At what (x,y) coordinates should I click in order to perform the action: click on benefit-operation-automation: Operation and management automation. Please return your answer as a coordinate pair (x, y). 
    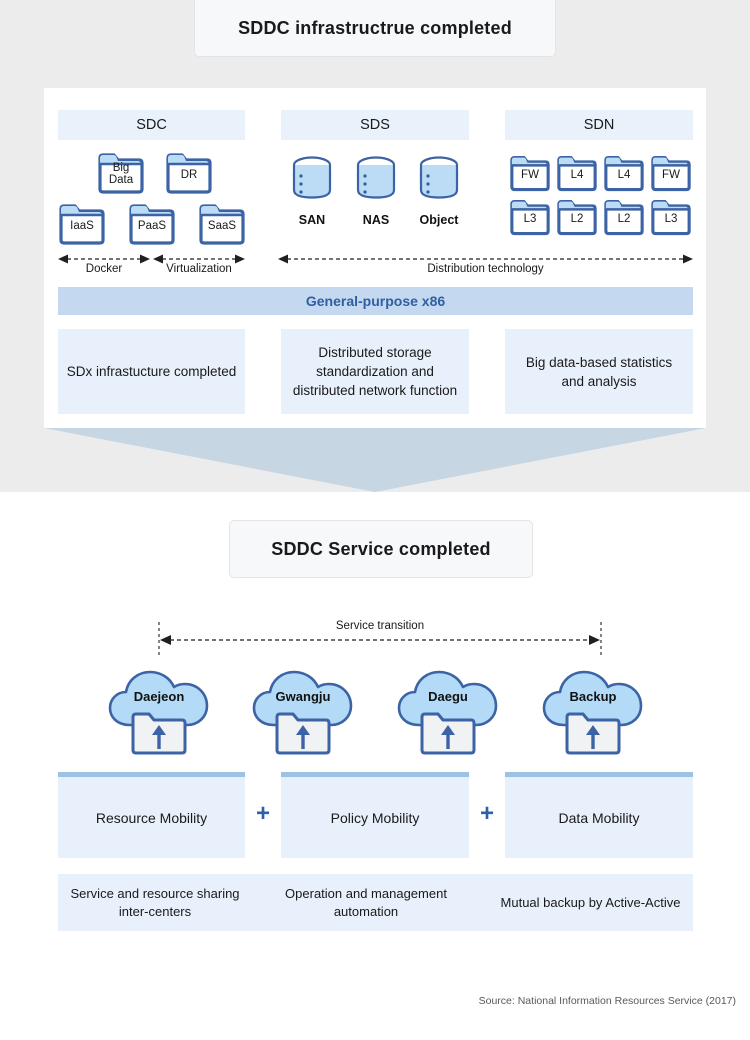
    Looking at the image, I should click on (366, 902).